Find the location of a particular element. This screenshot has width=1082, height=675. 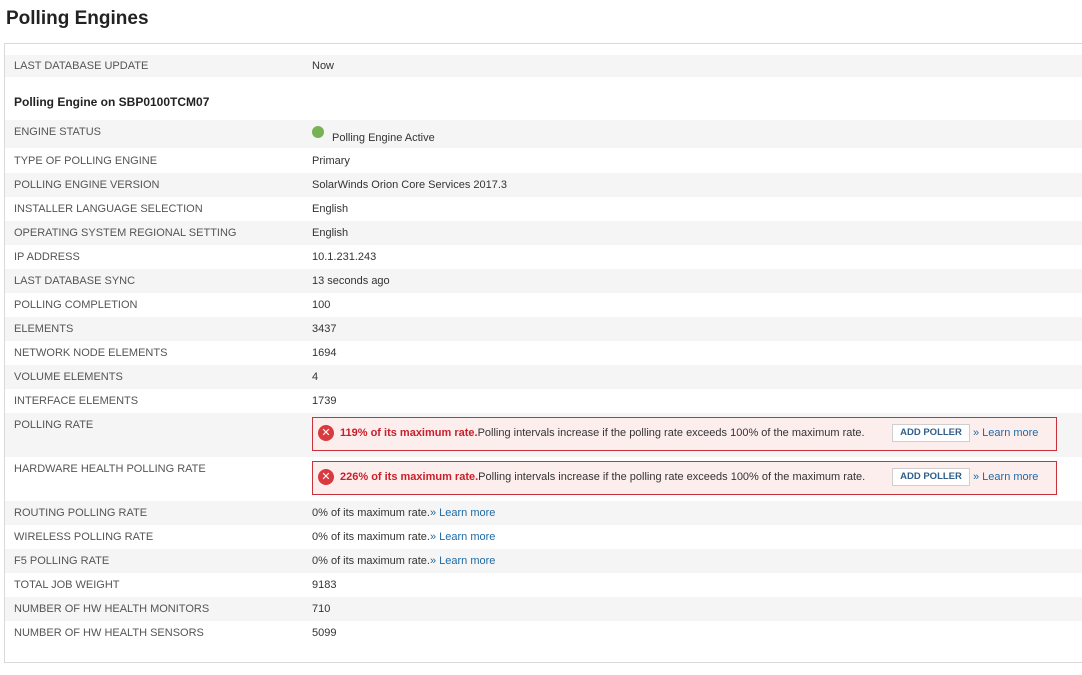

row-value: 10.1.231.243 is located at coordinates (344, 257).